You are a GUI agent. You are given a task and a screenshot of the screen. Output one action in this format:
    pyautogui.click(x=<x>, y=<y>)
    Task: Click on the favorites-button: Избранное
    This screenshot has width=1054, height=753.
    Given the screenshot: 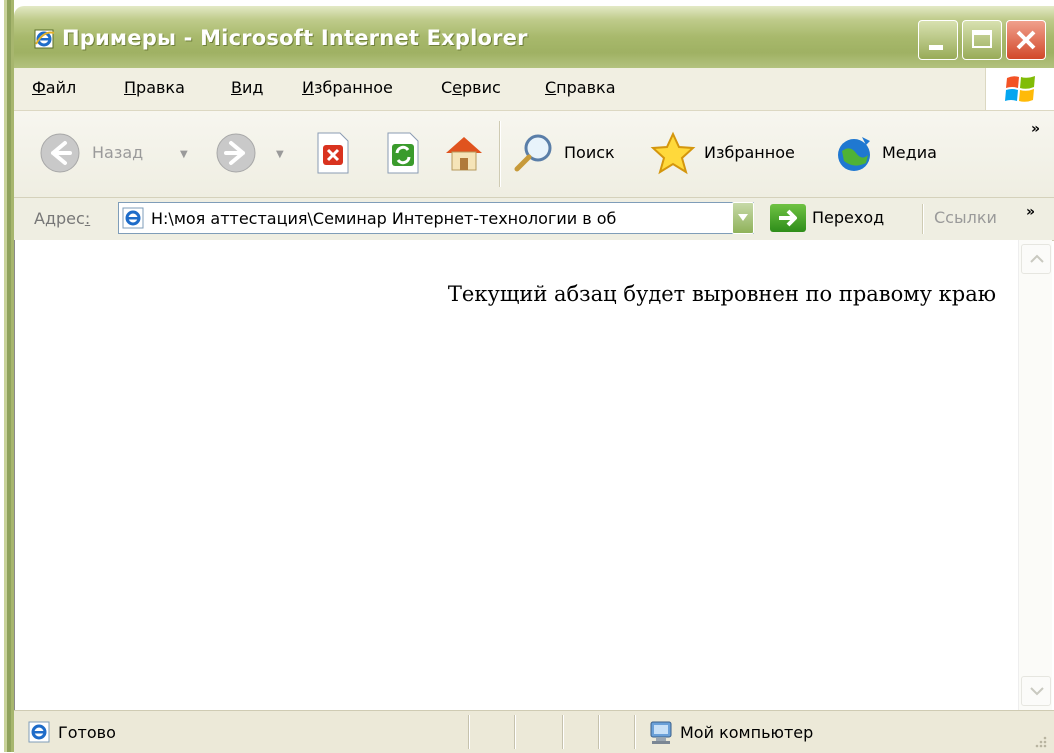 What is the action you would take?
    pyautogui.click(x=734, y=153)
    